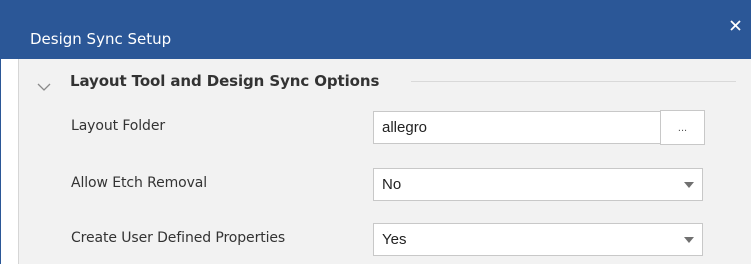  Describe the element at coordinates (178, 238) in the screenshot. I see `create-user-defined-properties-label: Create User Defined Properties` at that location.